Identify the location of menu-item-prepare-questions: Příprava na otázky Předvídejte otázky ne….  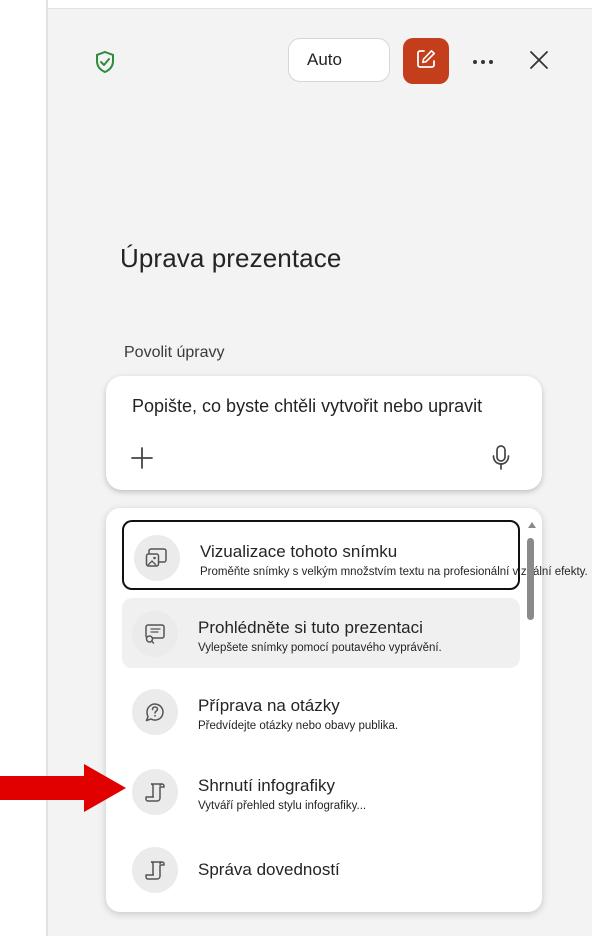
(321, 711).